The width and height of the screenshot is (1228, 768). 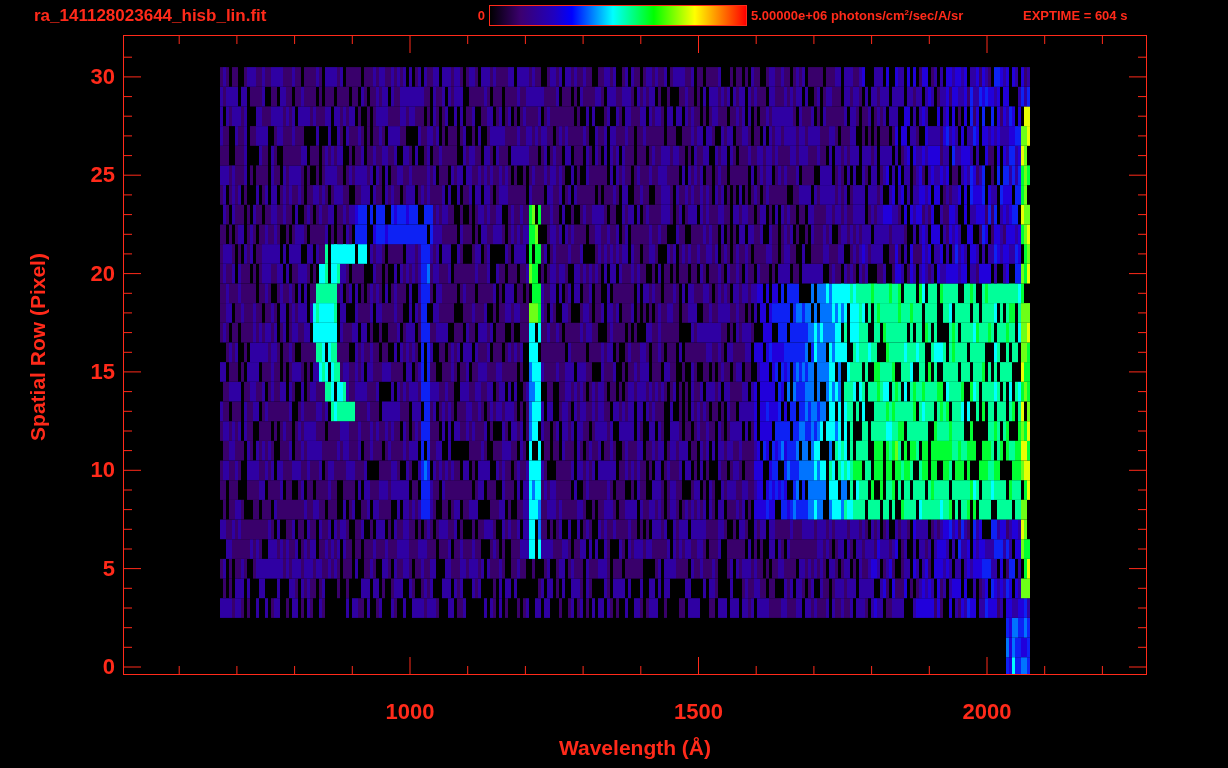 I want to click on y-tick-label: 30, so click(x=102, y=77).